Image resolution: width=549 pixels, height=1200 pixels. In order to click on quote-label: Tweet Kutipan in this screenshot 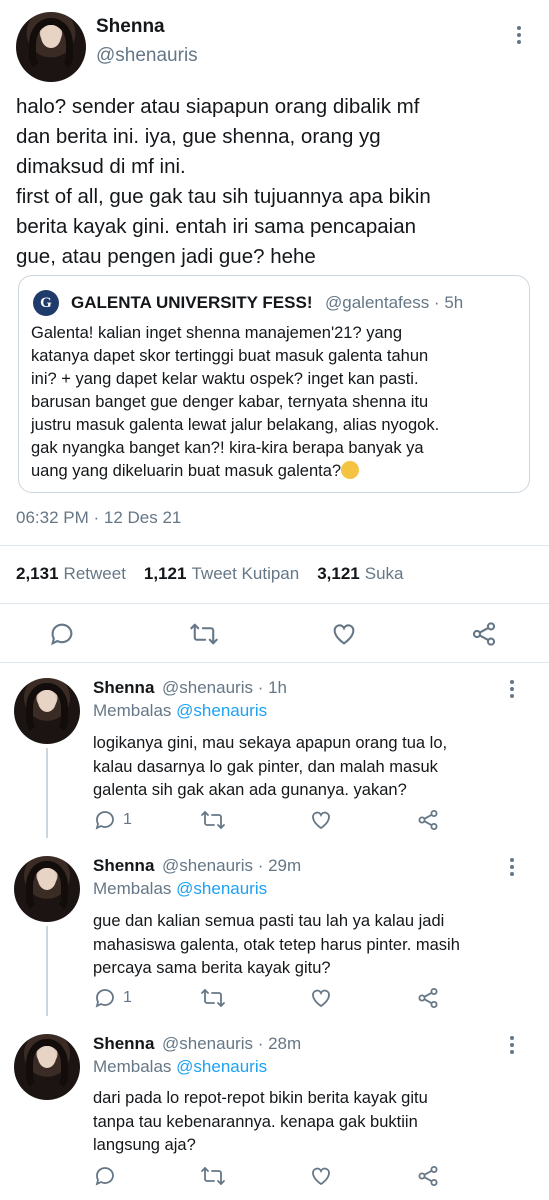, I will do `click(245, 573)`.